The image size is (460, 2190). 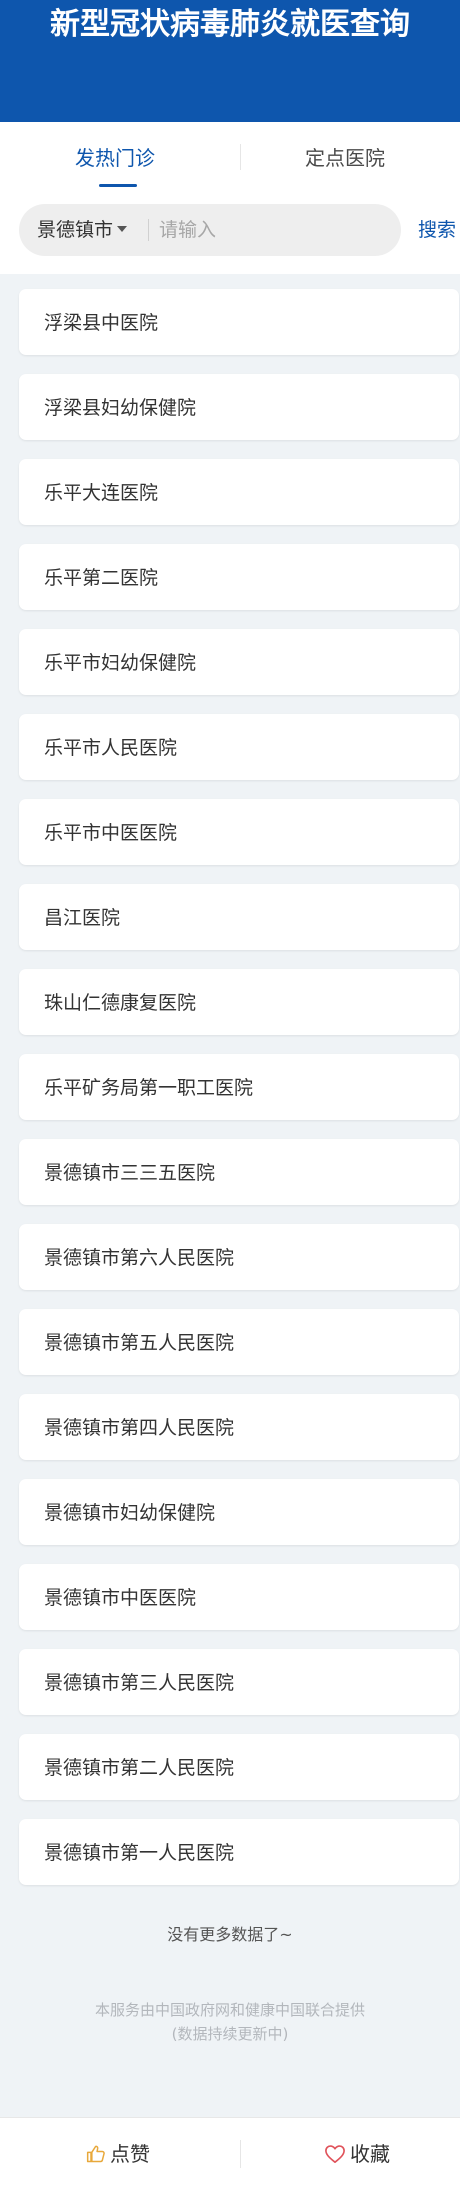 I want to click on hospital-list-item: 浮梁县妇幼保健院, so click(x=239, y=407).